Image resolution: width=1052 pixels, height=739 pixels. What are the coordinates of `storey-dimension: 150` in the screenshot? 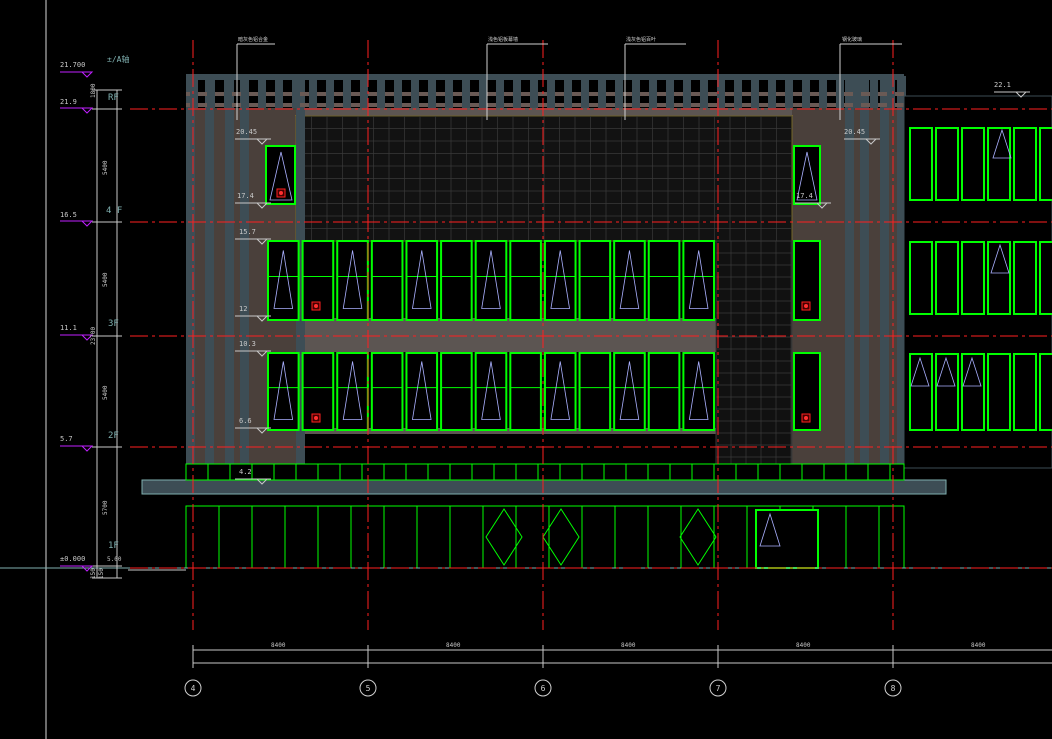 It's located at (93, 573).